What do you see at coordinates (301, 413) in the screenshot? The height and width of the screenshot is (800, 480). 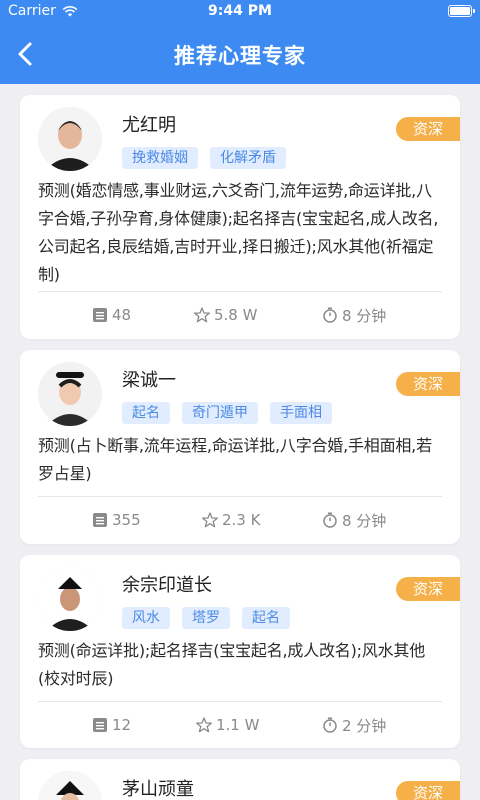 I see `specialty-tag: 手面相` at bounding box center [301, 413].